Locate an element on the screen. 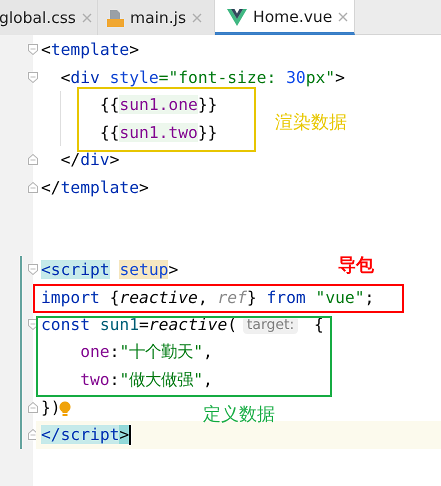  vue-logo-icon is located at coordinates (237, 17).